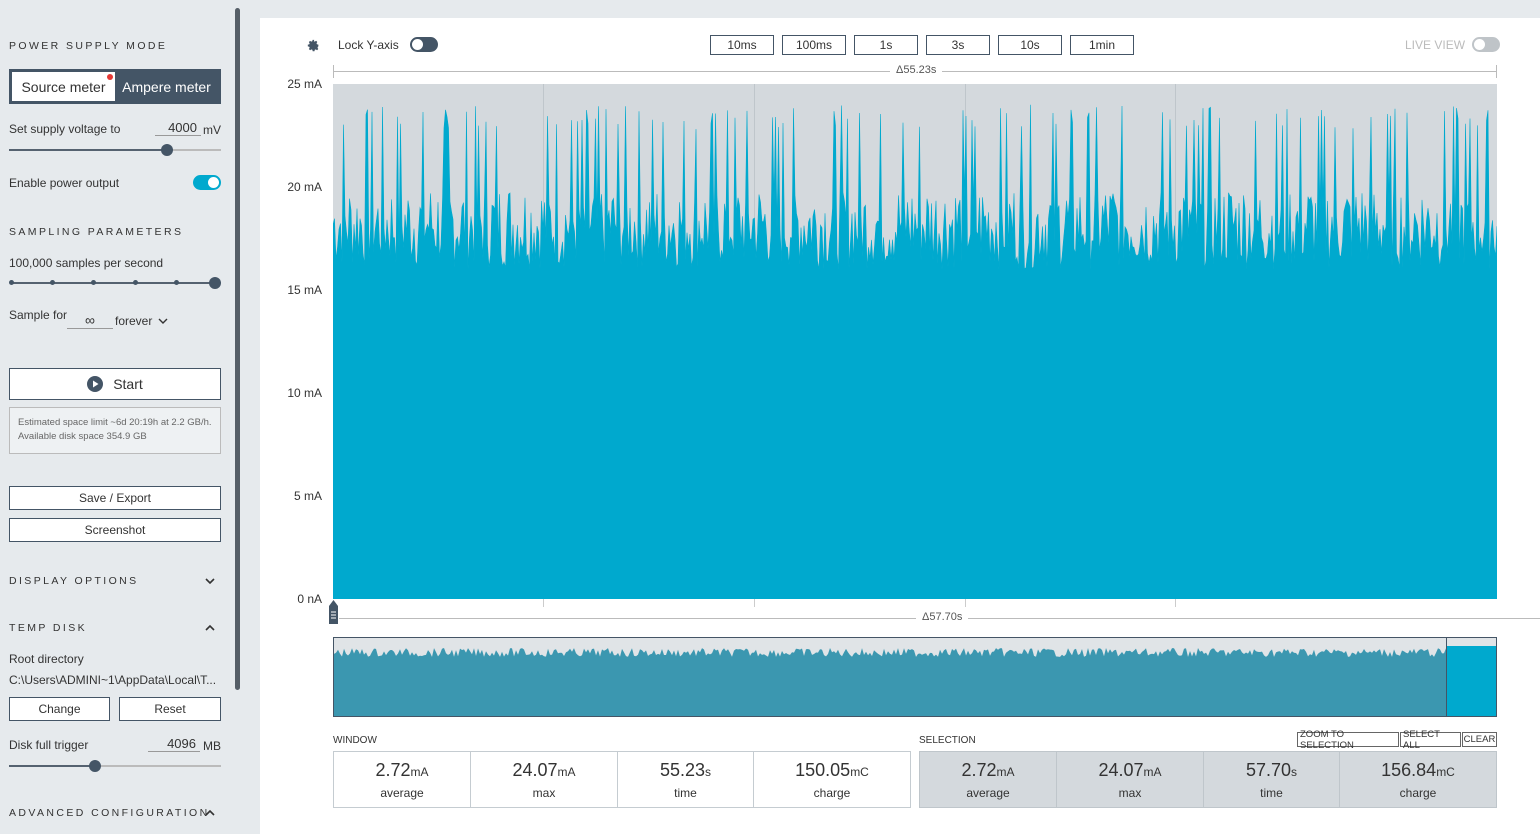 Image resolution: width=1540 pixels, height=834 pixels. I want to click on section-temp-disk: TEMP DISK, so click(48, 628).